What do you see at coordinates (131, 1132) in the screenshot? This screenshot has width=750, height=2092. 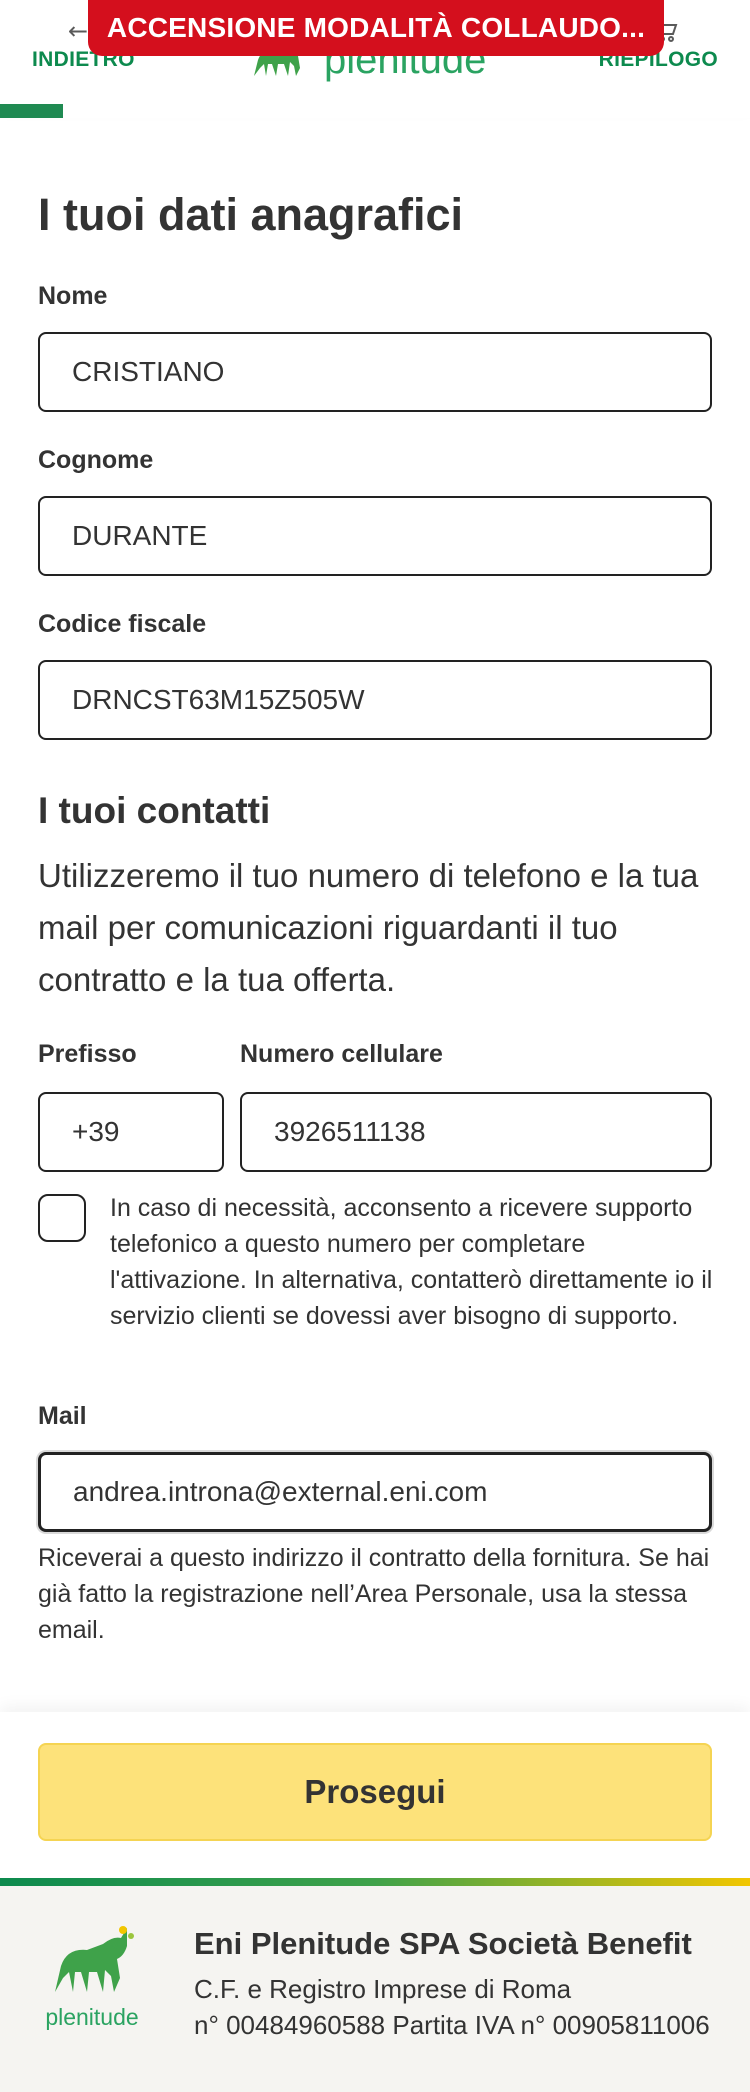 I see `prefix-input: +39` at bounding box center [131, 1132].